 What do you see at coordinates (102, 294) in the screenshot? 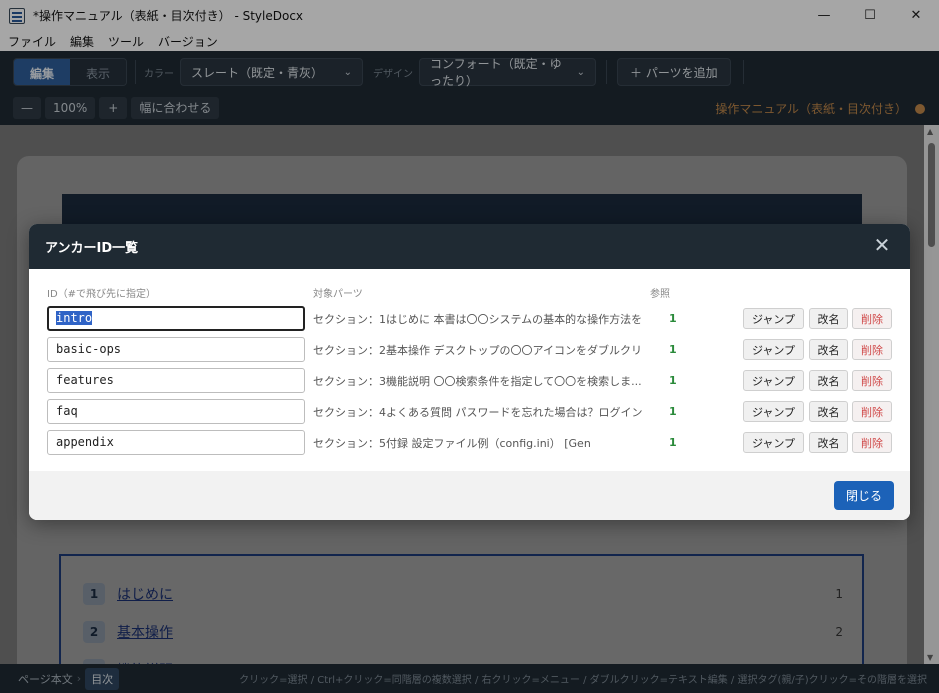
I see `column-header-id: ID（#で飛び先に指定）` at bounding box center [102, 294].